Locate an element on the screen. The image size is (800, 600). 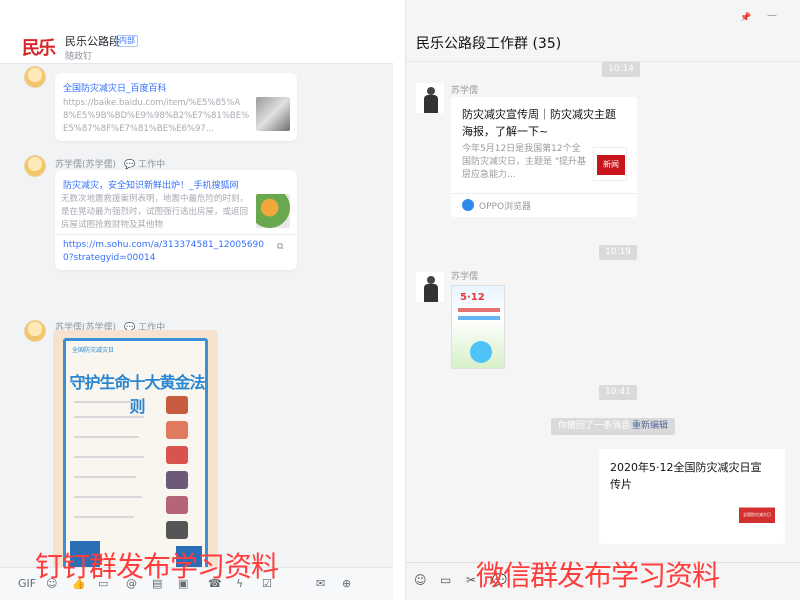
poster-frame: 全国防灾减灾日 守护生命十大黄金法则 is located at coordinates (135, 454).